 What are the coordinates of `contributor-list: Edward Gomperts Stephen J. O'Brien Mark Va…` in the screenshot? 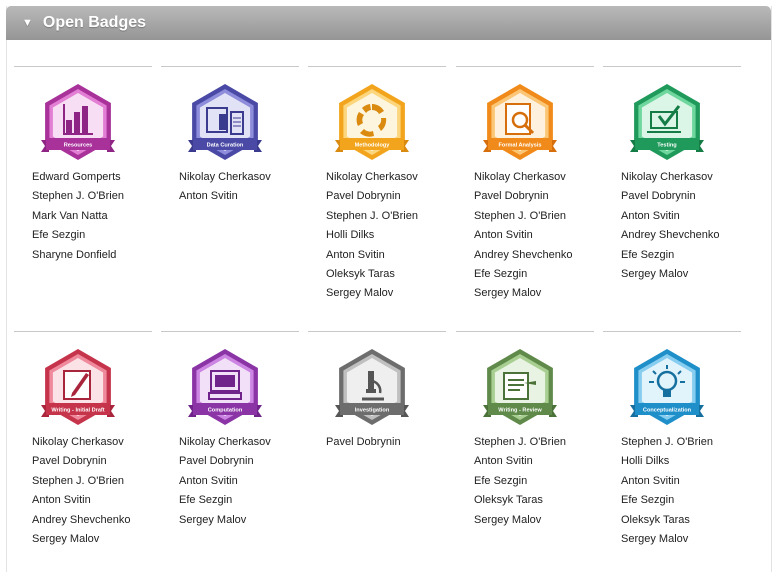 It's located at (78, 216).